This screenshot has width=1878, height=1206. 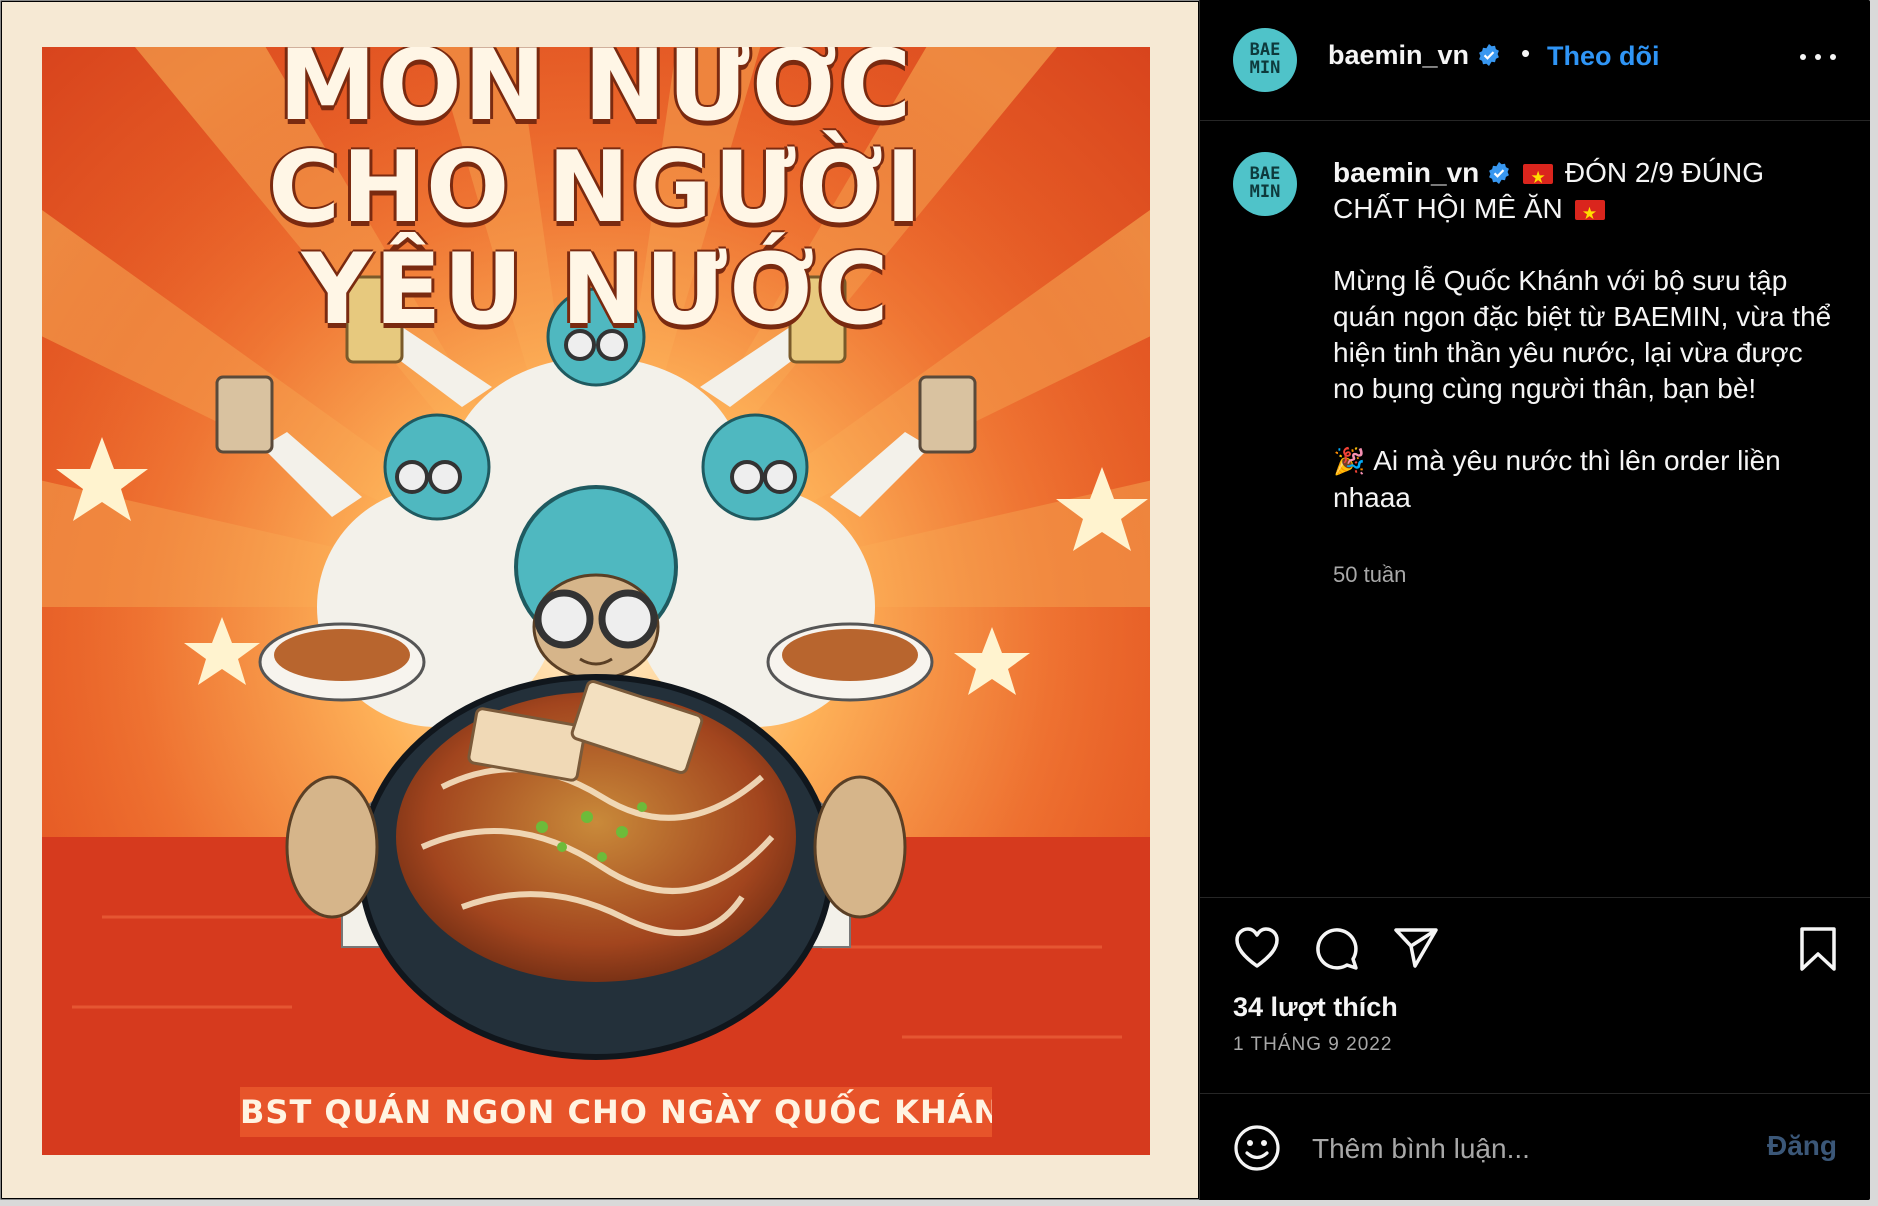 I want to click on caption-heading-line1: ĐÓN 2/9 ĐÚNG, so click(x=1664, y=172).